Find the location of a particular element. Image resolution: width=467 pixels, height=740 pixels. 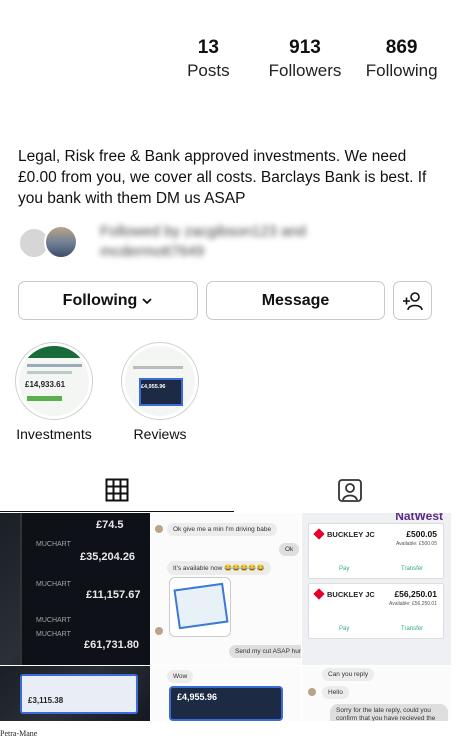

following-stat: 869 Following is located at coordinates (402, 59).